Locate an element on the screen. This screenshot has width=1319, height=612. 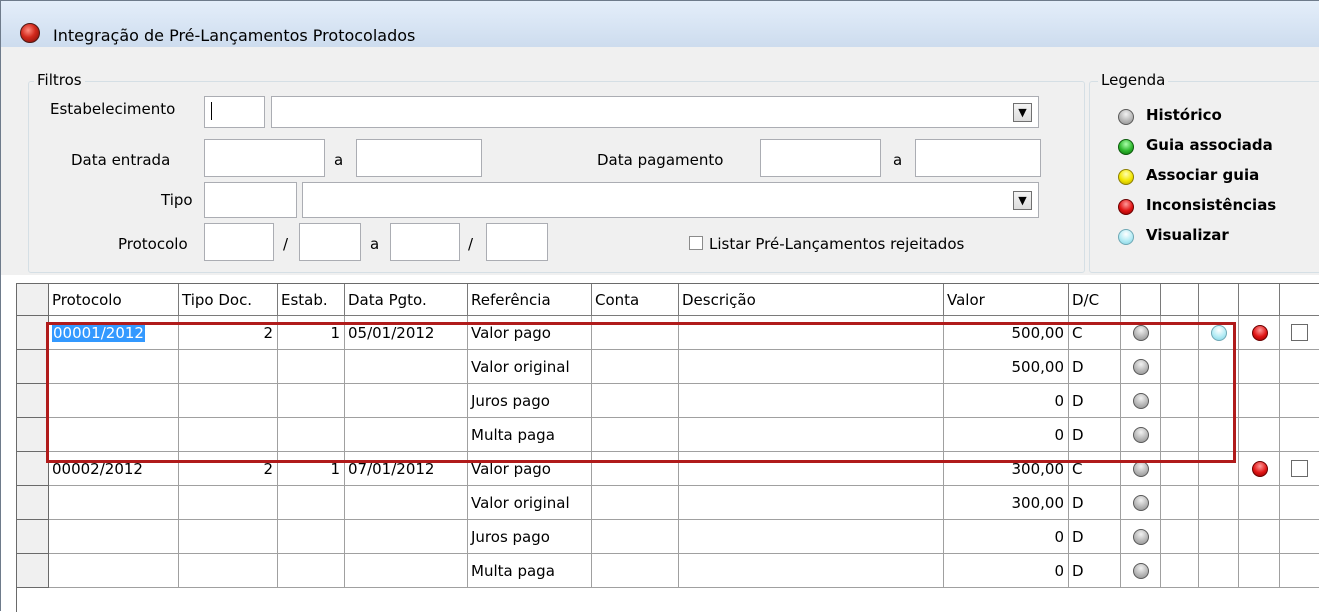
data-pagamento-from-input is located at coordinates (820, 158).